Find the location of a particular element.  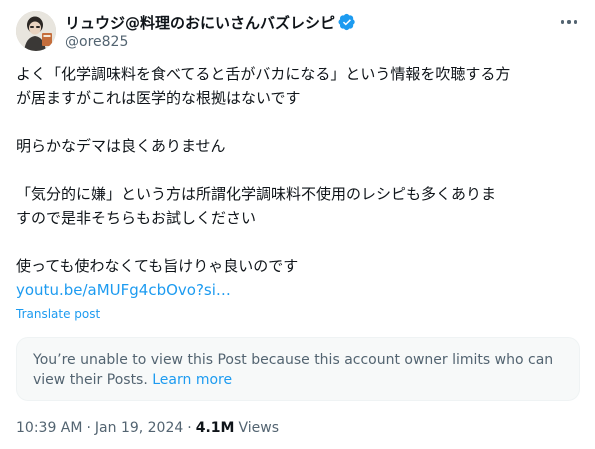

learn-more-link: Learn more is located at coordinates (192, 380).